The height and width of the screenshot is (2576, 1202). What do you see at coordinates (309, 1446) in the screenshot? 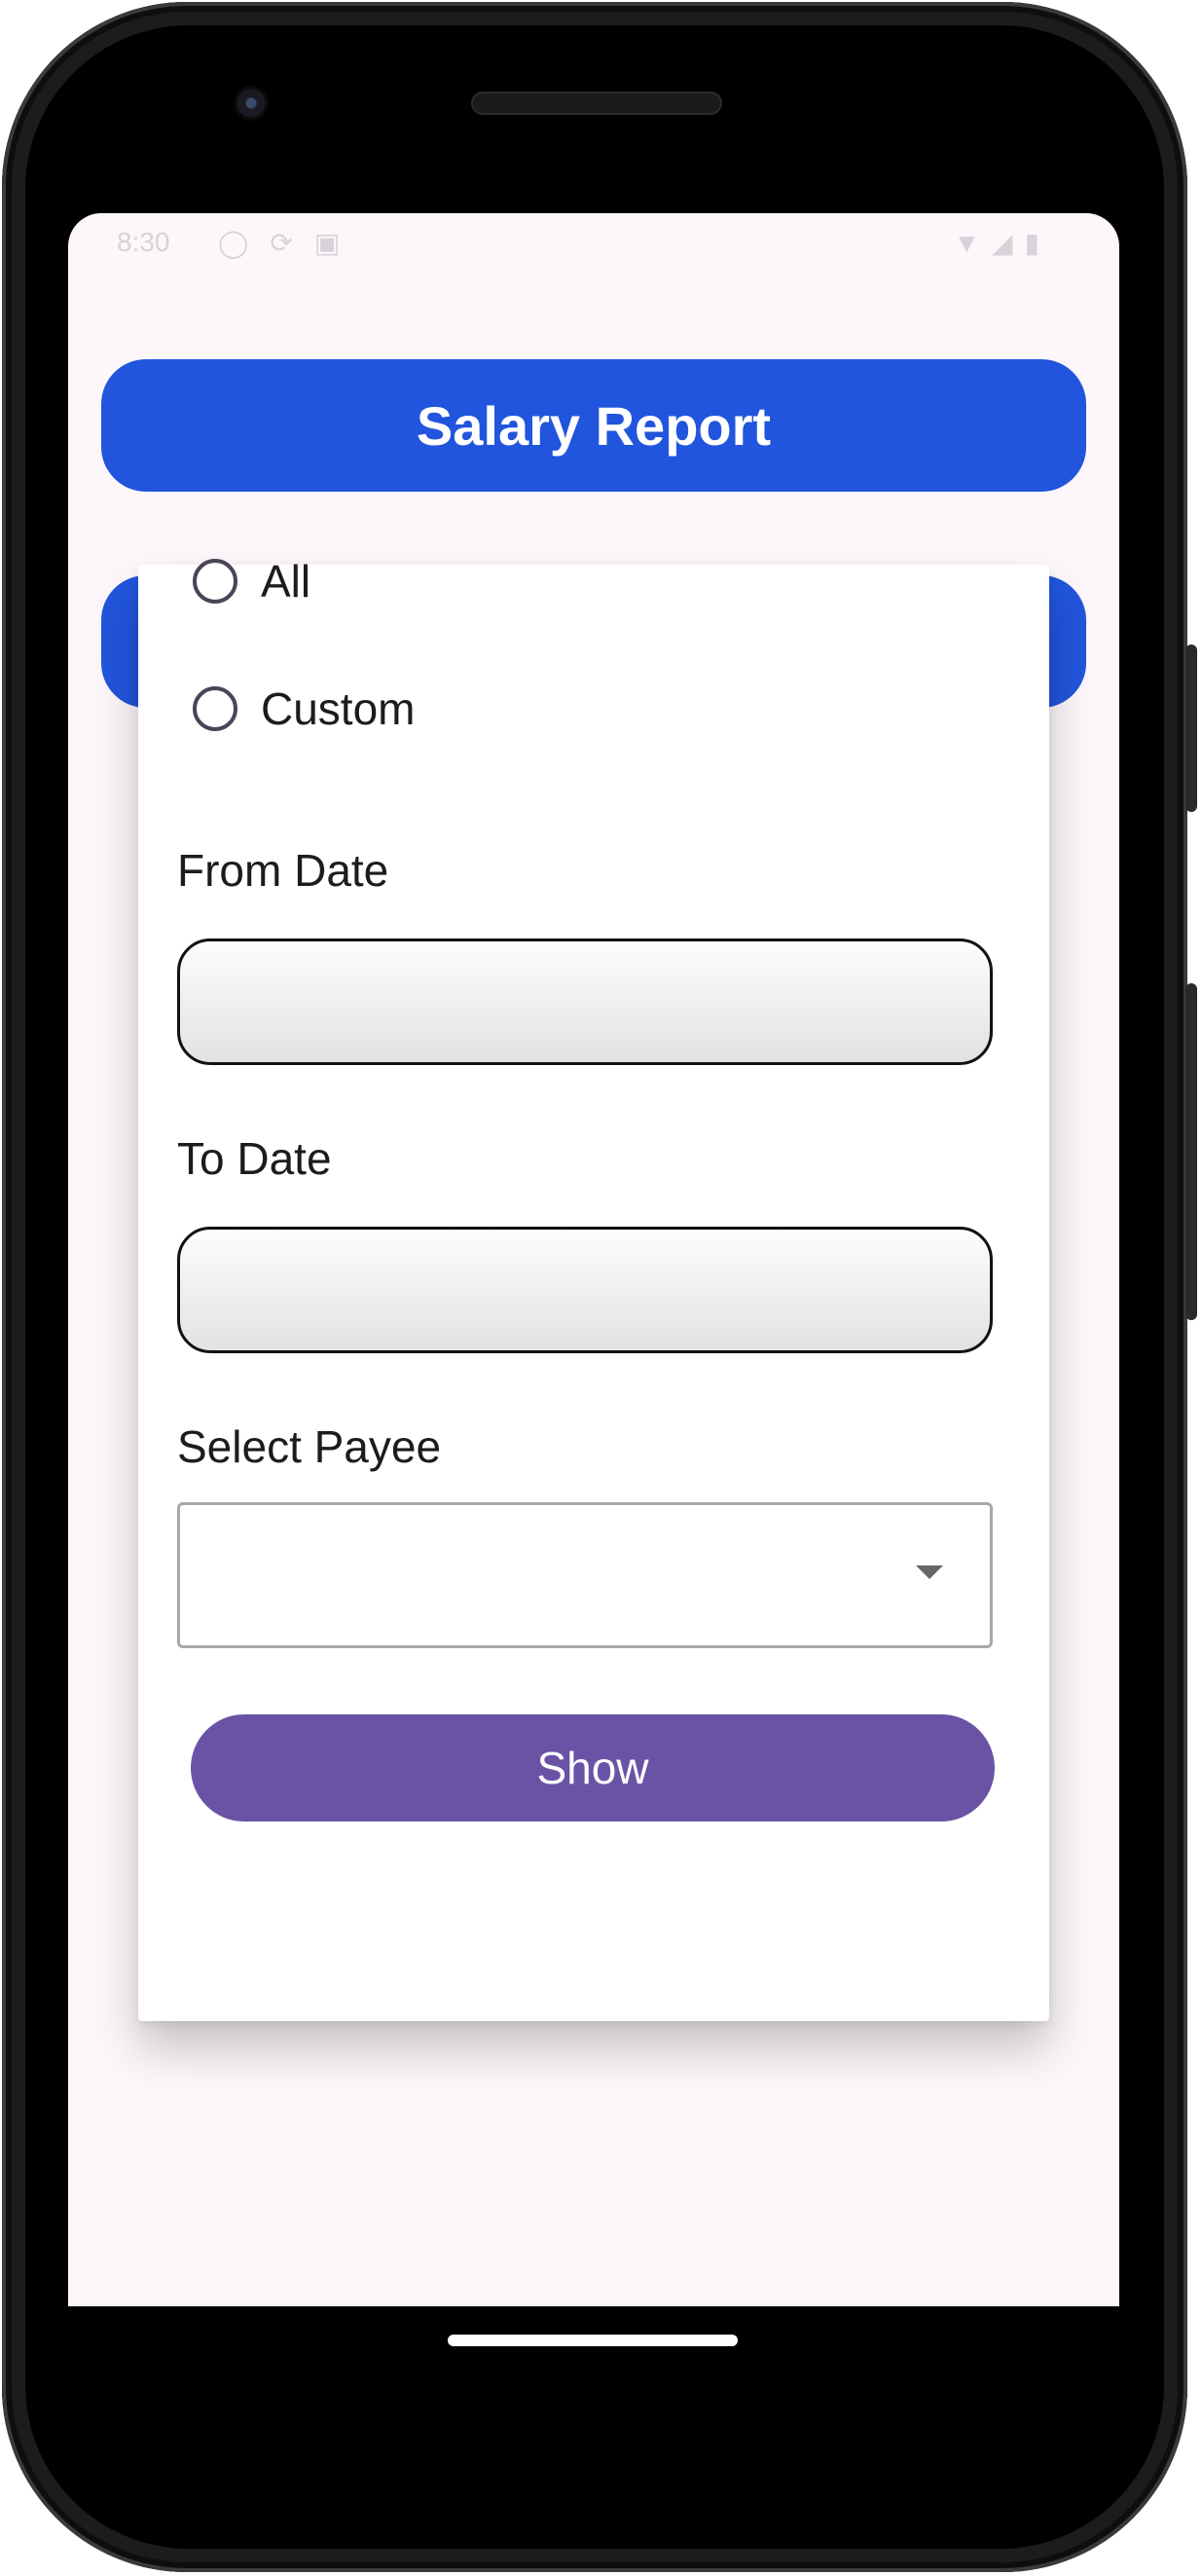
I see `select-payee-label: Select Payee` at bounding box center [309, 1446].